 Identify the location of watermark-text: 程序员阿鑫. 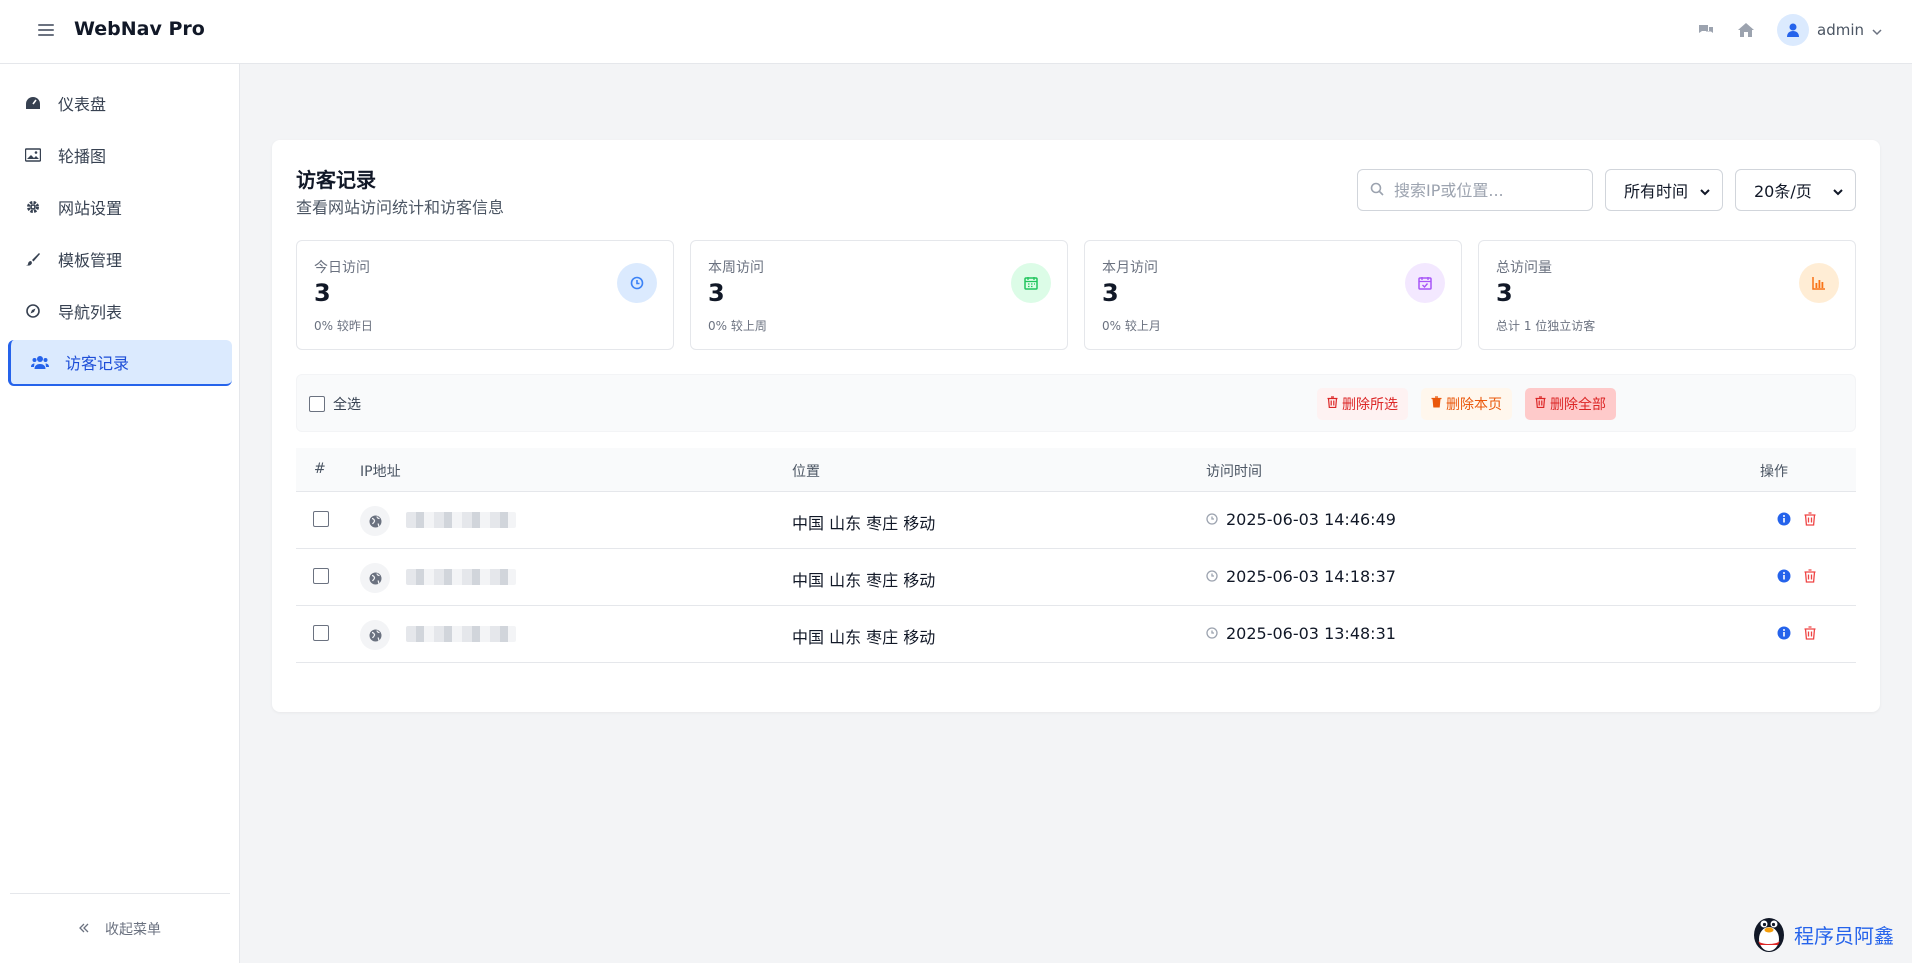
(1844, 936).